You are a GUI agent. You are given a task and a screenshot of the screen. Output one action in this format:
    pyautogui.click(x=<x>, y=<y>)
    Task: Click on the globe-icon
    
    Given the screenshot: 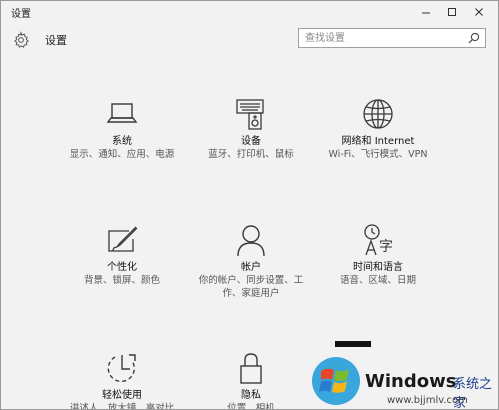 What is the action you would take?
    pyautogui.click(x=378, y=114)
    